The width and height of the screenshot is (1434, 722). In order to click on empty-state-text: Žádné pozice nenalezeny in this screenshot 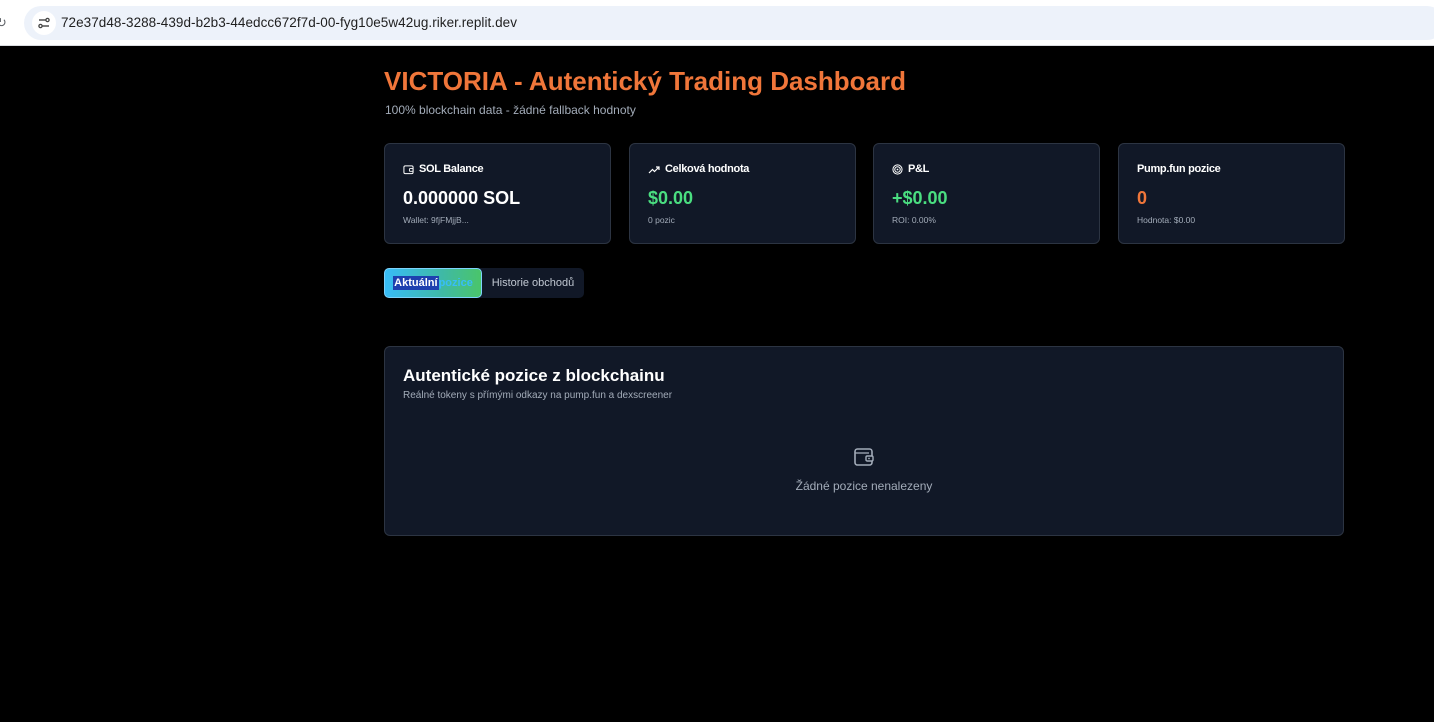, I will do `click(864, 486)`.